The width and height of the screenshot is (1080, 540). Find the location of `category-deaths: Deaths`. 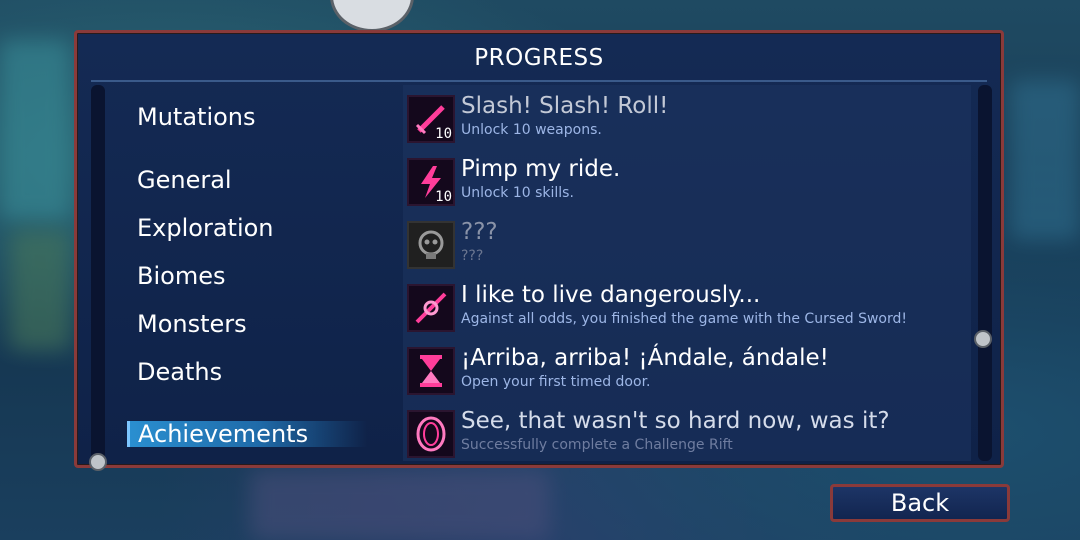

category-deaths: Deaths is located at coordinates (249, 372).